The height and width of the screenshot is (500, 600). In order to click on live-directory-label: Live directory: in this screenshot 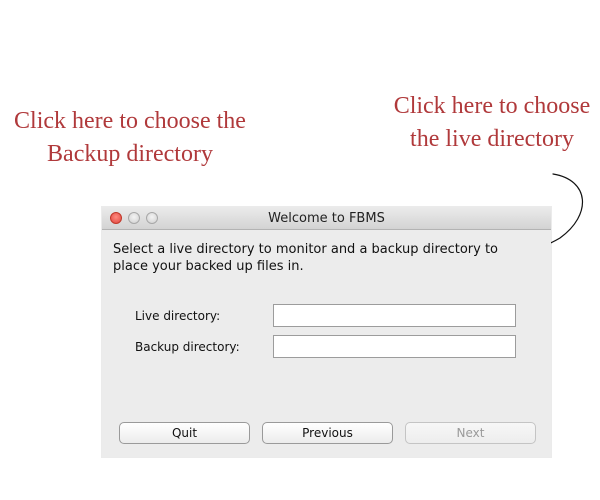, I will do `click(178, 316)`.